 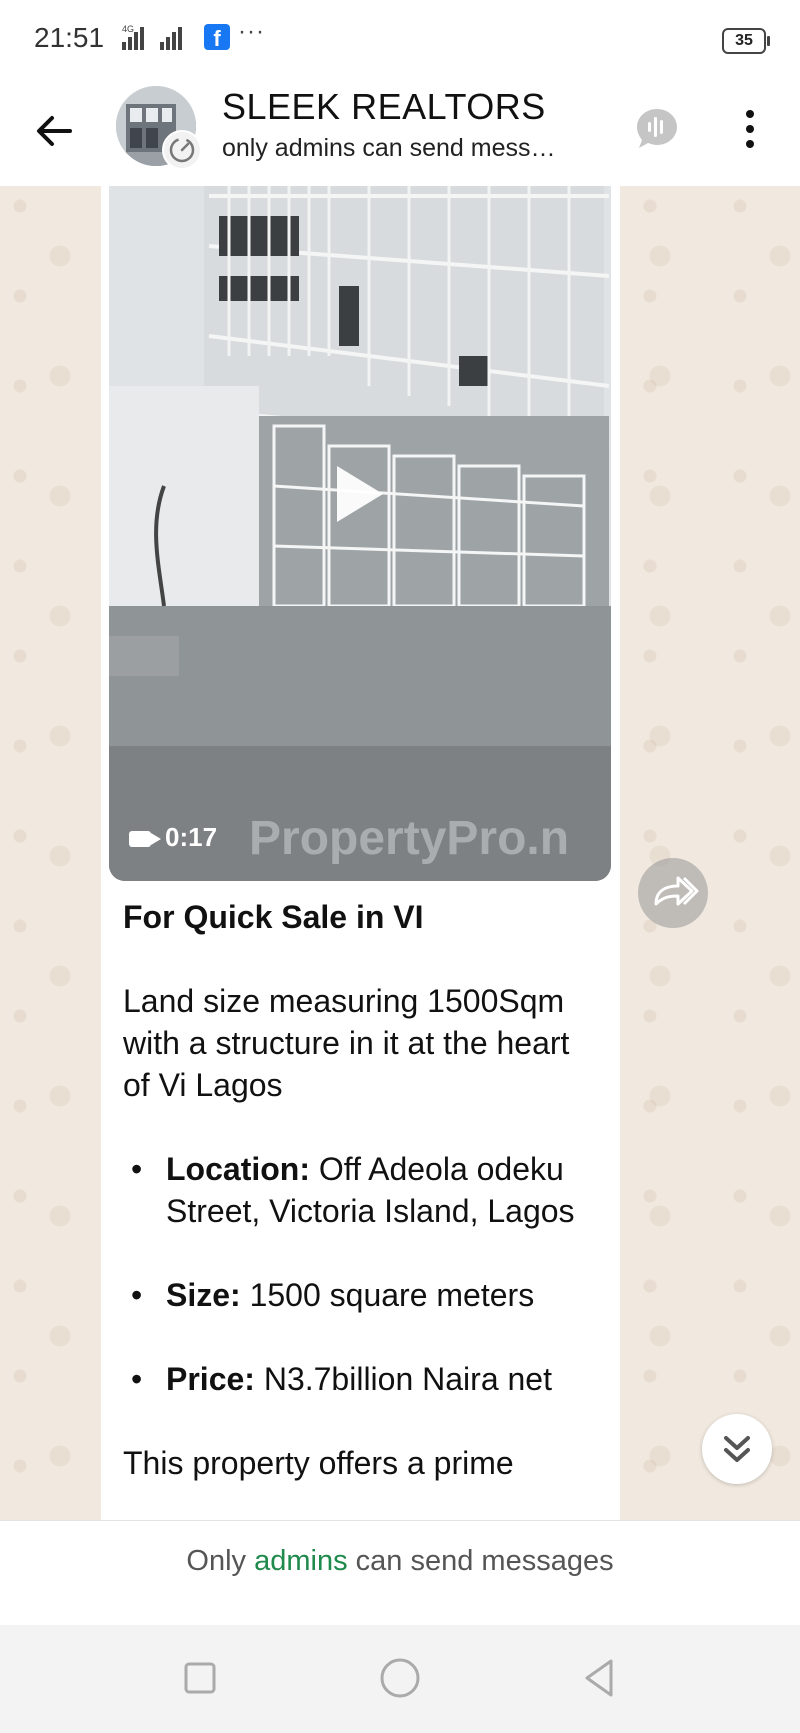 I want to click on circle-nav-icon, so click(x=400, y=1678).